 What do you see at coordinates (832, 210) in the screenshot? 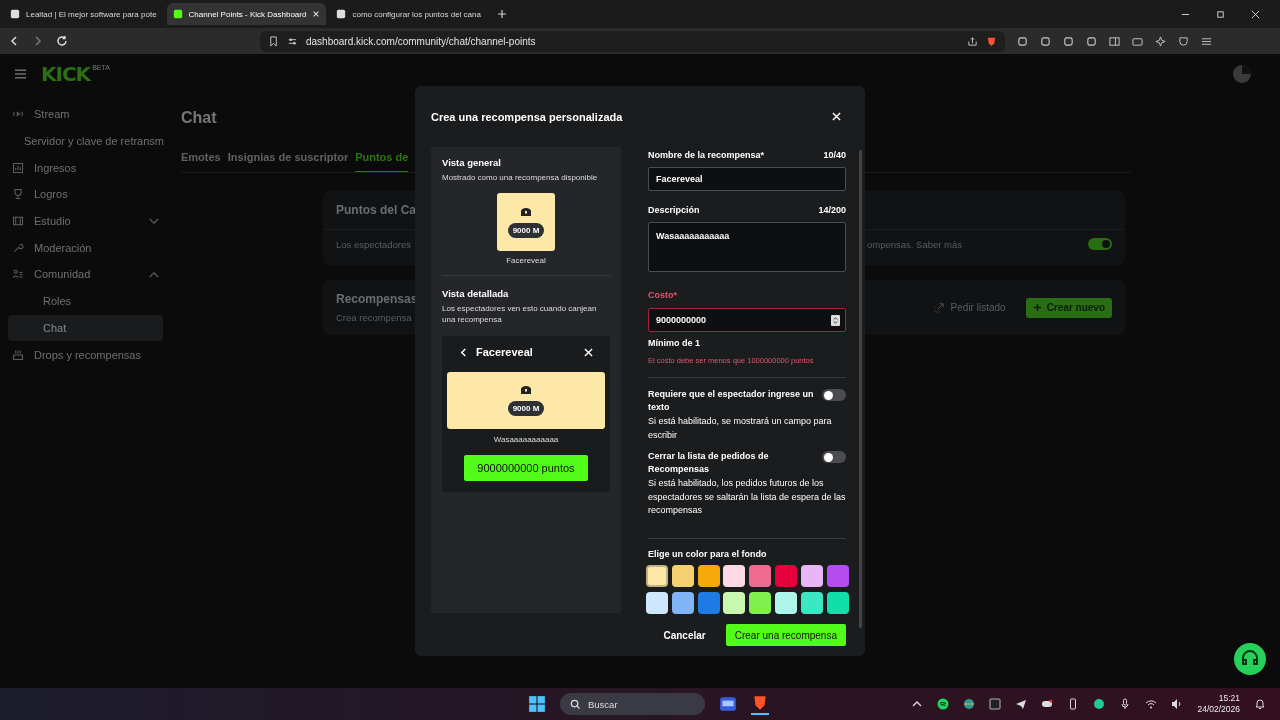
I see `char-count: 14/200` at bounding box center [832, 210].